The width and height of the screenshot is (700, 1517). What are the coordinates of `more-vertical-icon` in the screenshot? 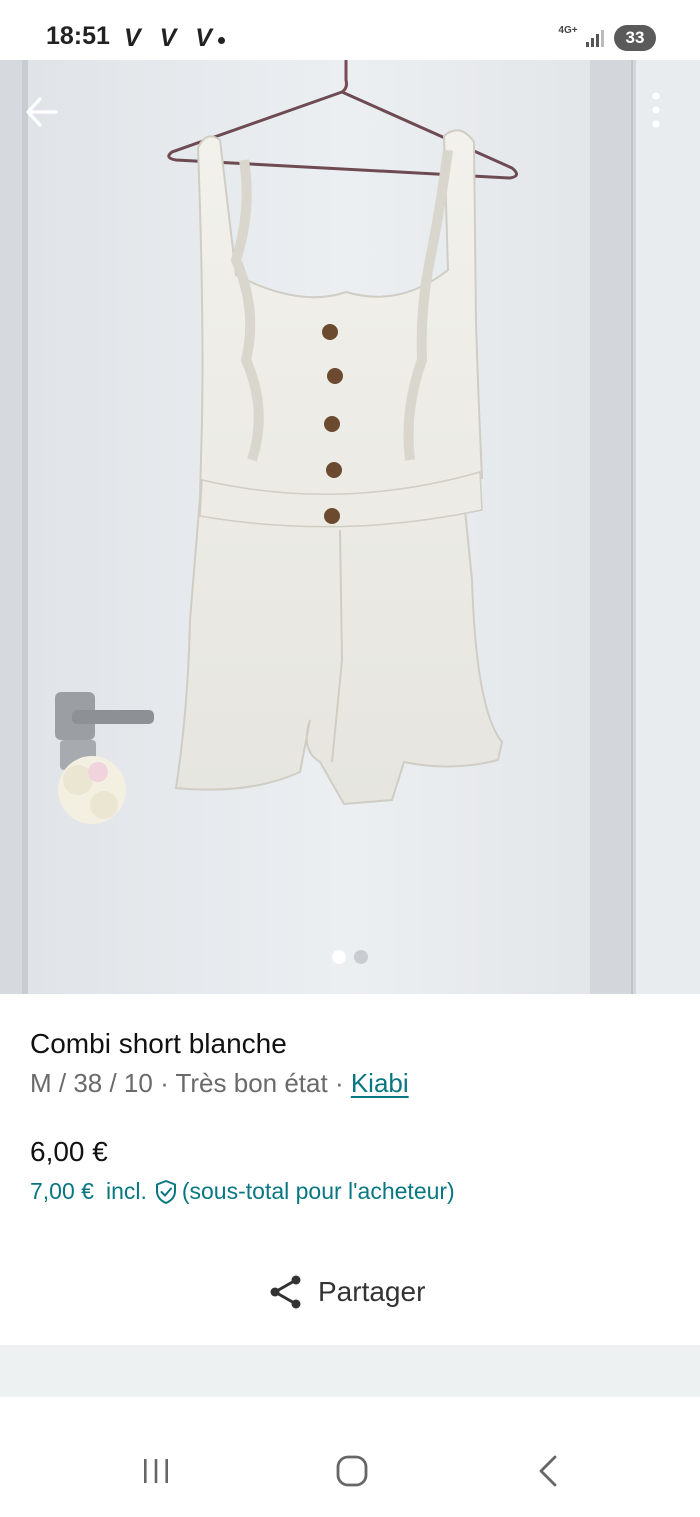 It's located at (656, 110).